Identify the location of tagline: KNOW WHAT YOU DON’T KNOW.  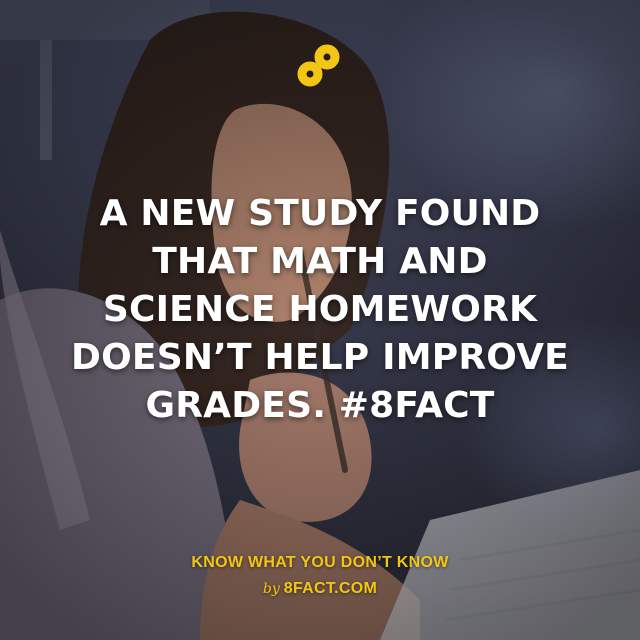
(320, 562).